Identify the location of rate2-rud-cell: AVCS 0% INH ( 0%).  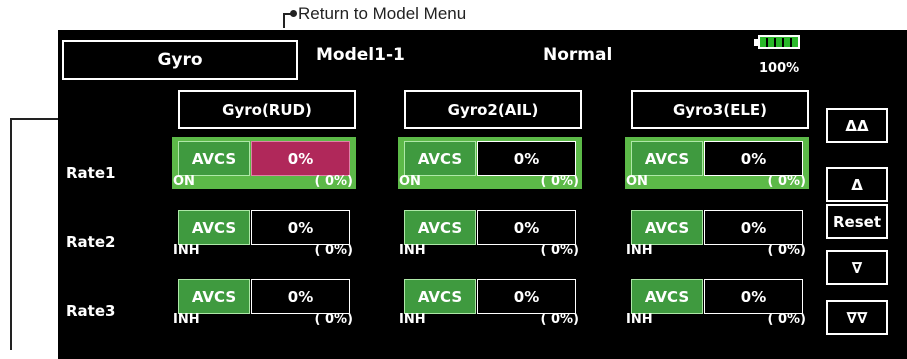
(264, 232).